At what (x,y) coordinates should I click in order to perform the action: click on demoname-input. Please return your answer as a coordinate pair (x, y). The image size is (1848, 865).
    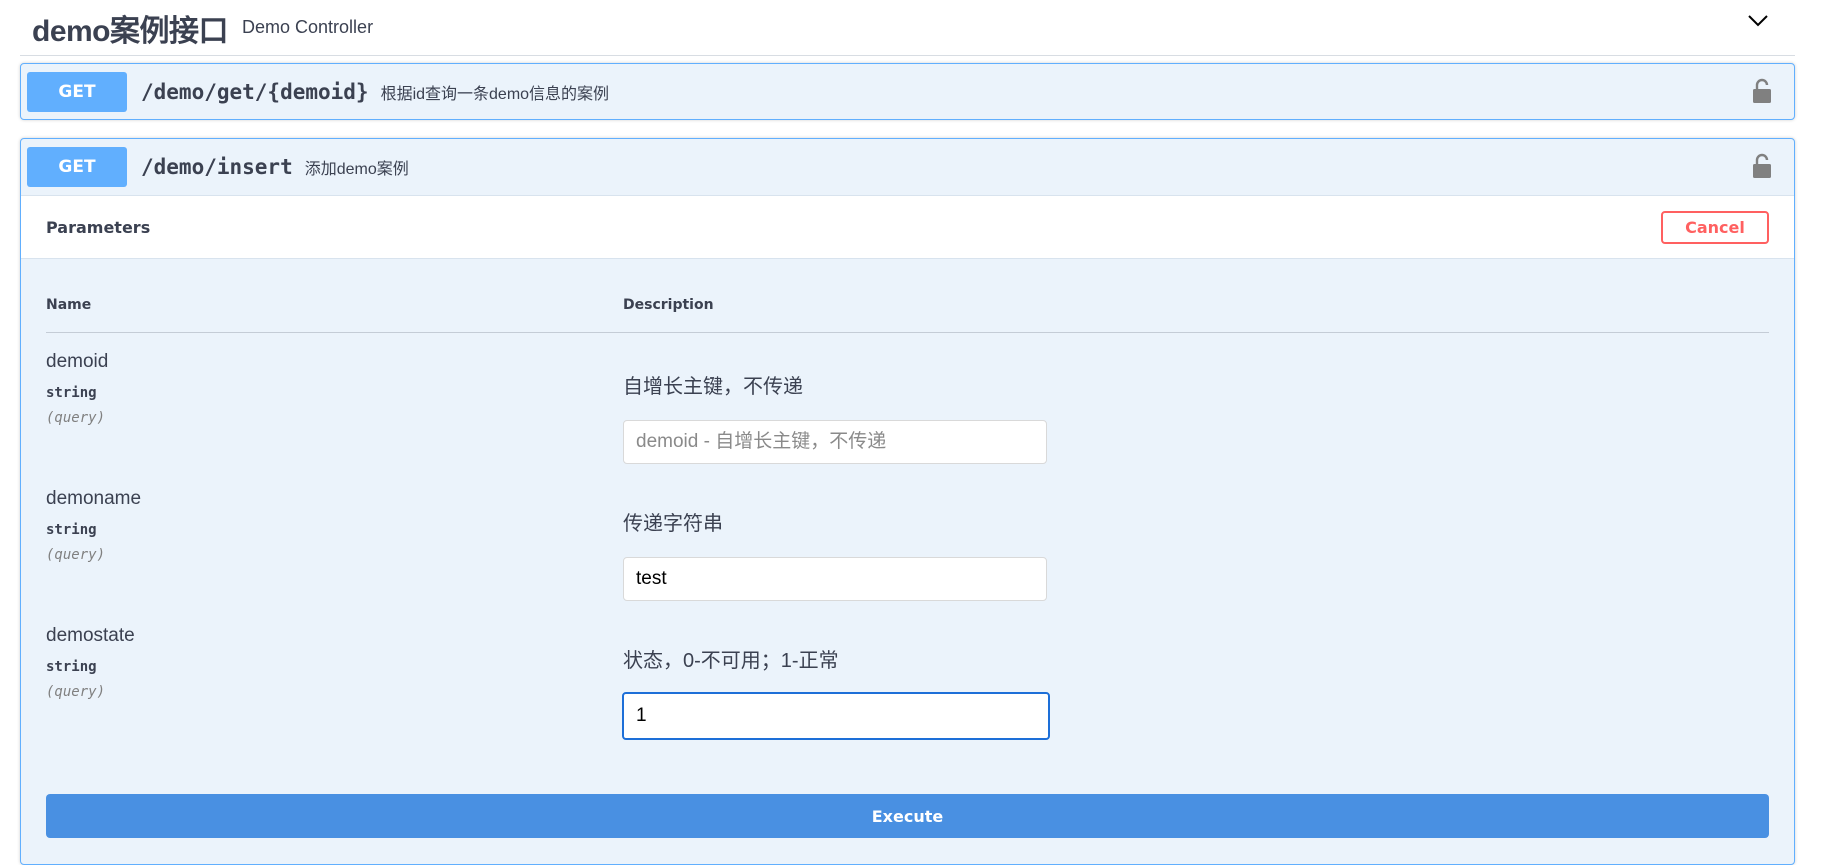
    Looking at the image, I should click on (835, 579).